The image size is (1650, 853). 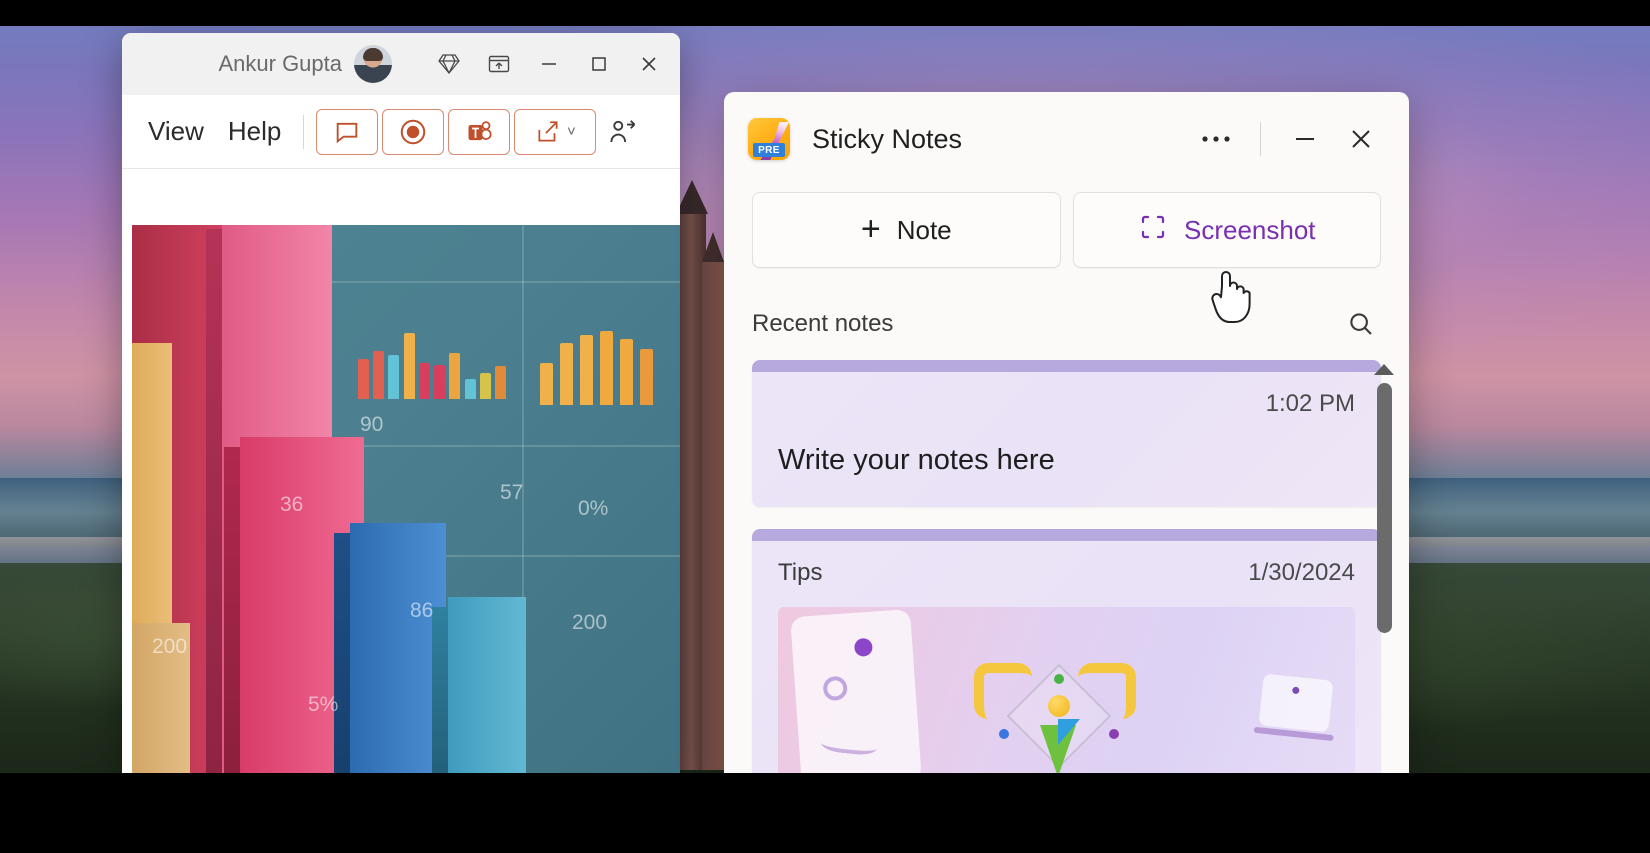 What do you see at coordinates (769, 150) in the screenshot?
I see `app-icon-preview-badge: PRE` at bounding box center [769, 150].